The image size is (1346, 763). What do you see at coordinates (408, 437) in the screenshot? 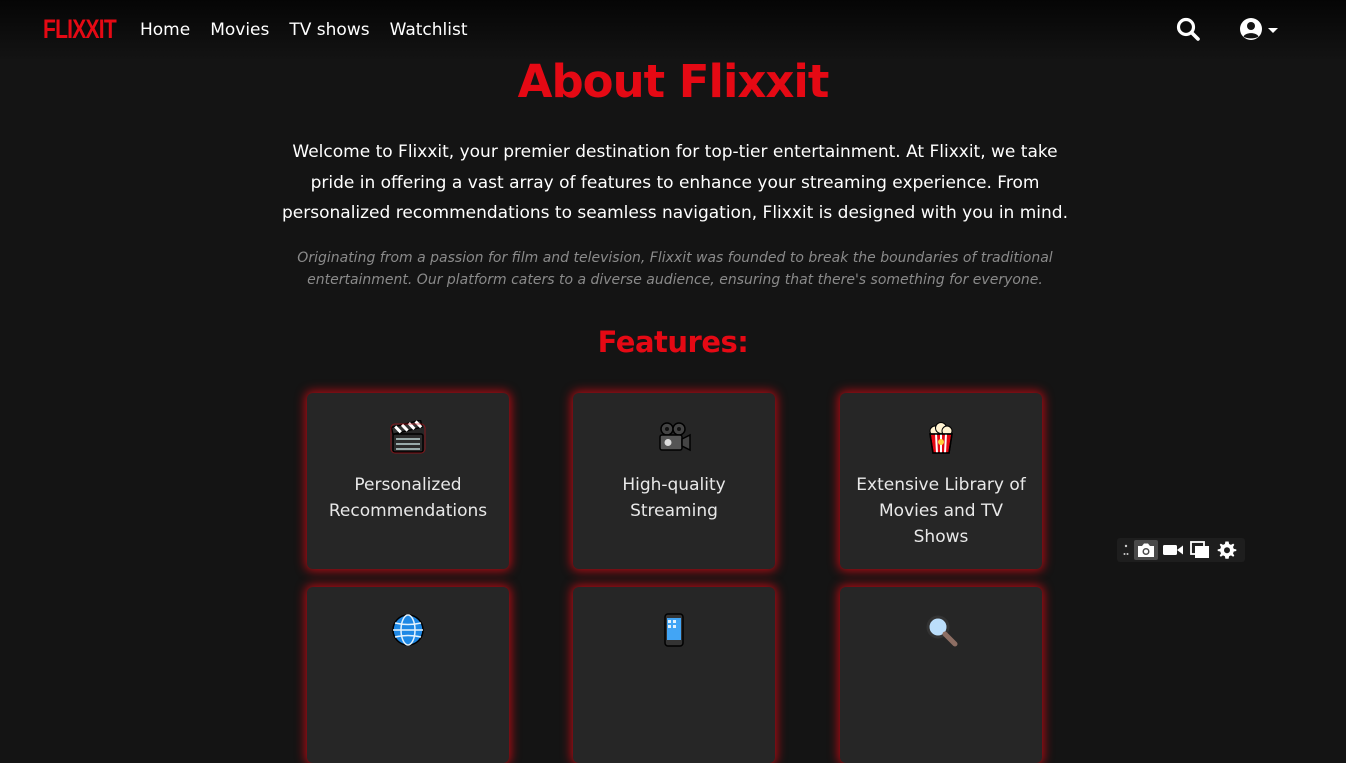
I see `clapper-board-icon` at bounding box center [408, 437].